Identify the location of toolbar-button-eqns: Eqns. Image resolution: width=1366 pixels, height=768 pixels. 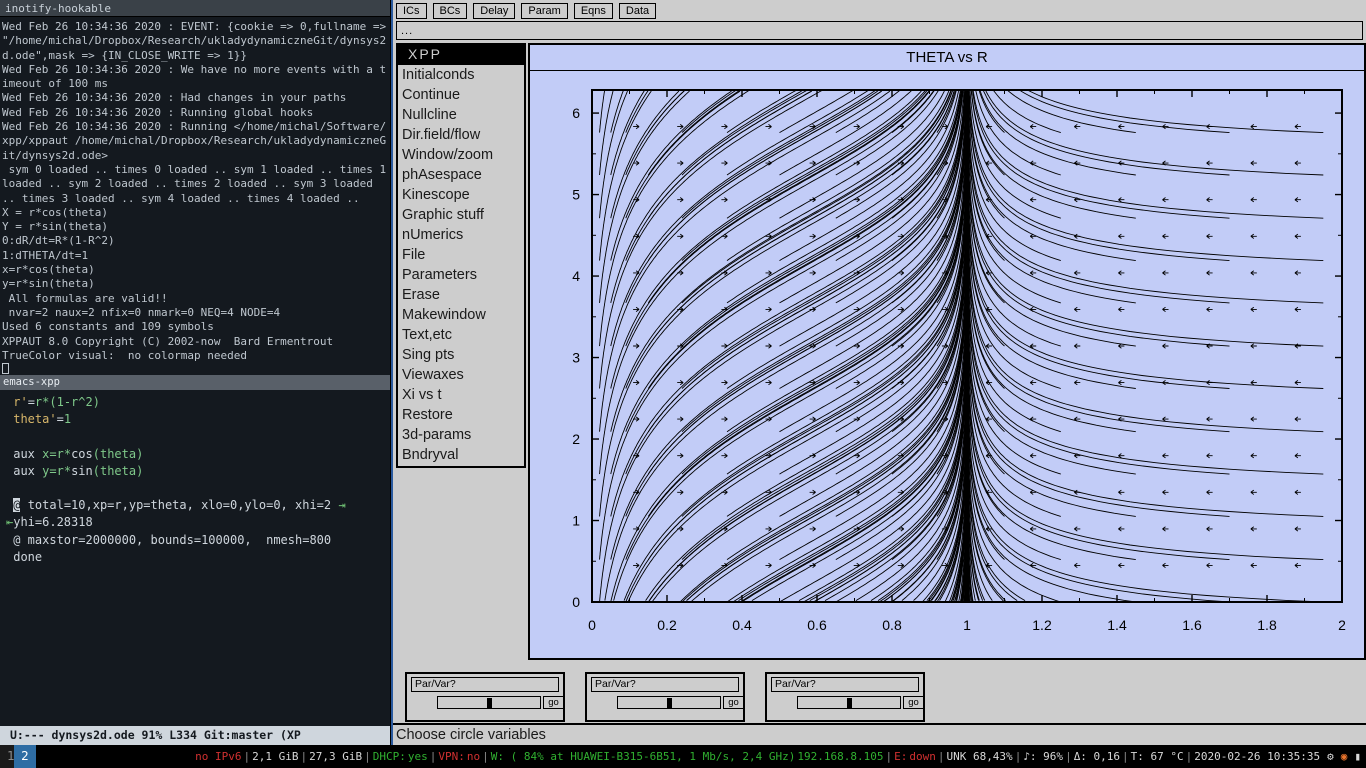
(593, 11).